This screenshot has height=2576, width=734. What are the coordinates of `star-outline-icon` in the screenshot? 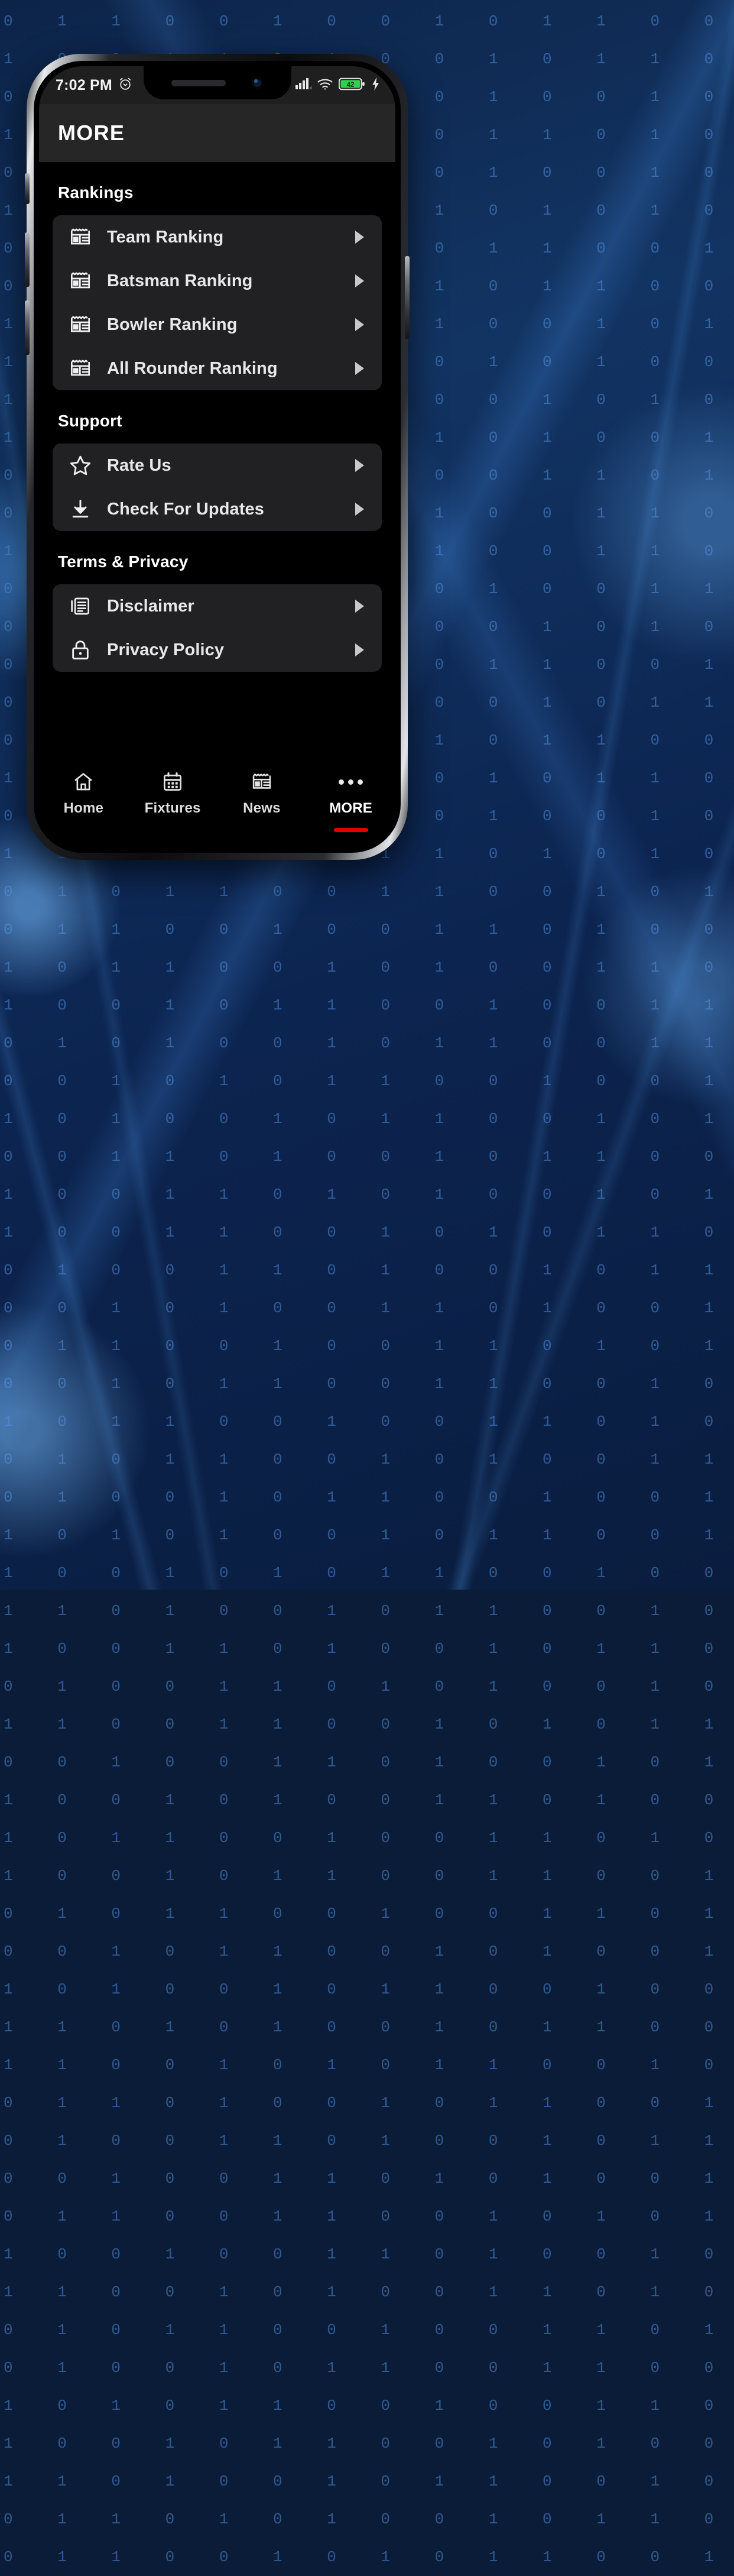 It's located at (80, 466).